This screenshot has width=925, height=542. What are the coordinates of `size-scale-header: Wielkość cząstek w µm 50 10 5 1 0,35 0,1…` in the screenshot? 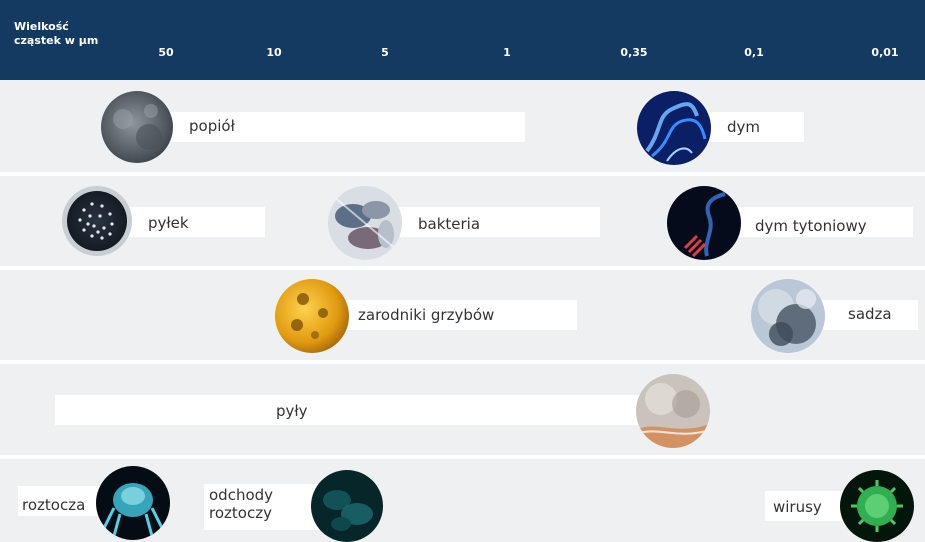 It's located at (462, 40).